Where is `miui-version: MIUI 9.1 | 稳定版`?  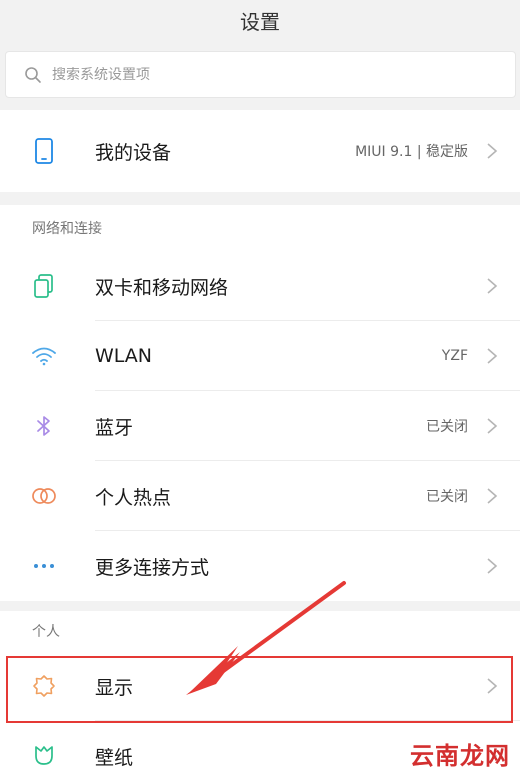 miui-version: MIUI 9.1 | 稳定版 is located at coordinates (411, 152).